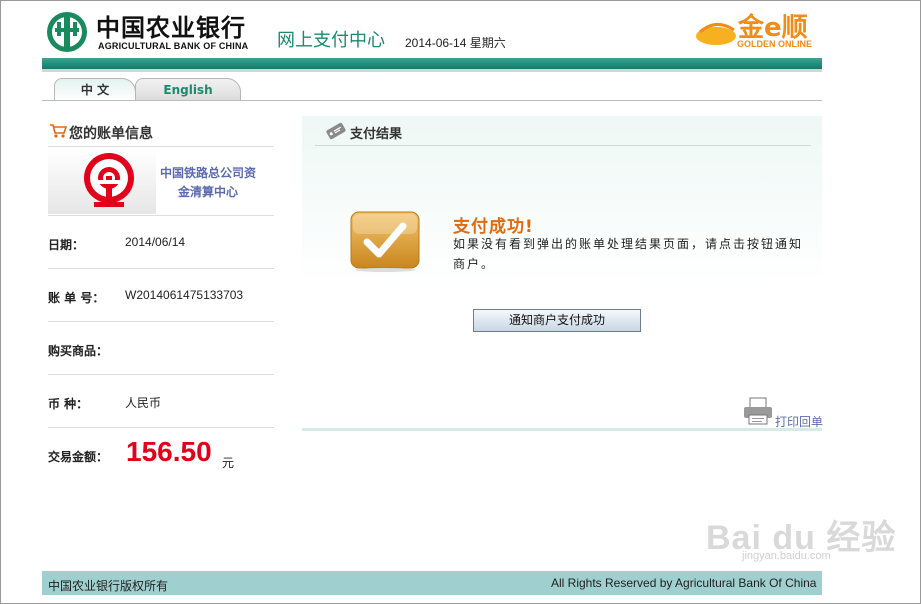 The height and width of the screenshot is (604, 921). I want to click on goods-label: 购买商品：, so click(78, 351).